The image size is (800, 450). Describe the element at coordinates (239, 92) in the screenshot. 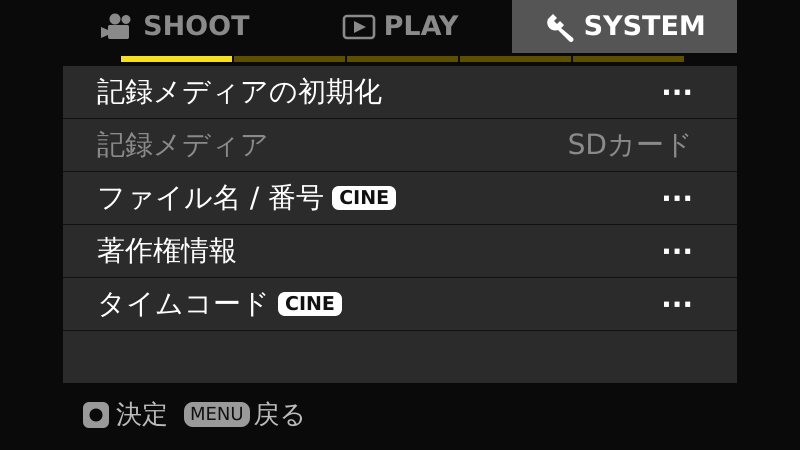

I see `menu-item-label: 記録メディアの初期化` at that location.